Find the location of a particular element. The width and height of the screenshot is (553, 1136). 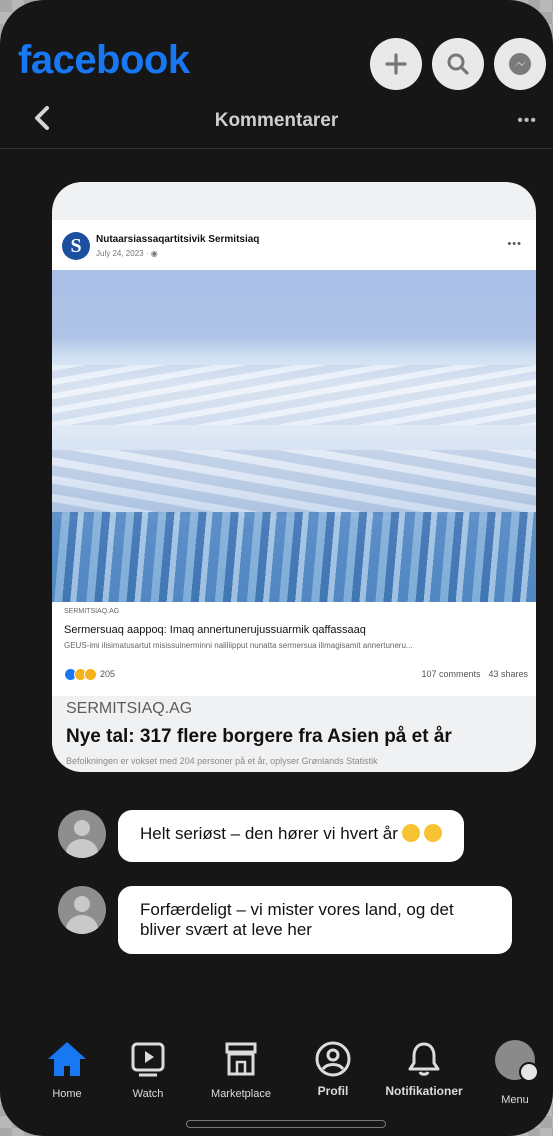

comment-bubble: Helt seriøst – den hører vi hvert år is located at coordinates (291, 836).